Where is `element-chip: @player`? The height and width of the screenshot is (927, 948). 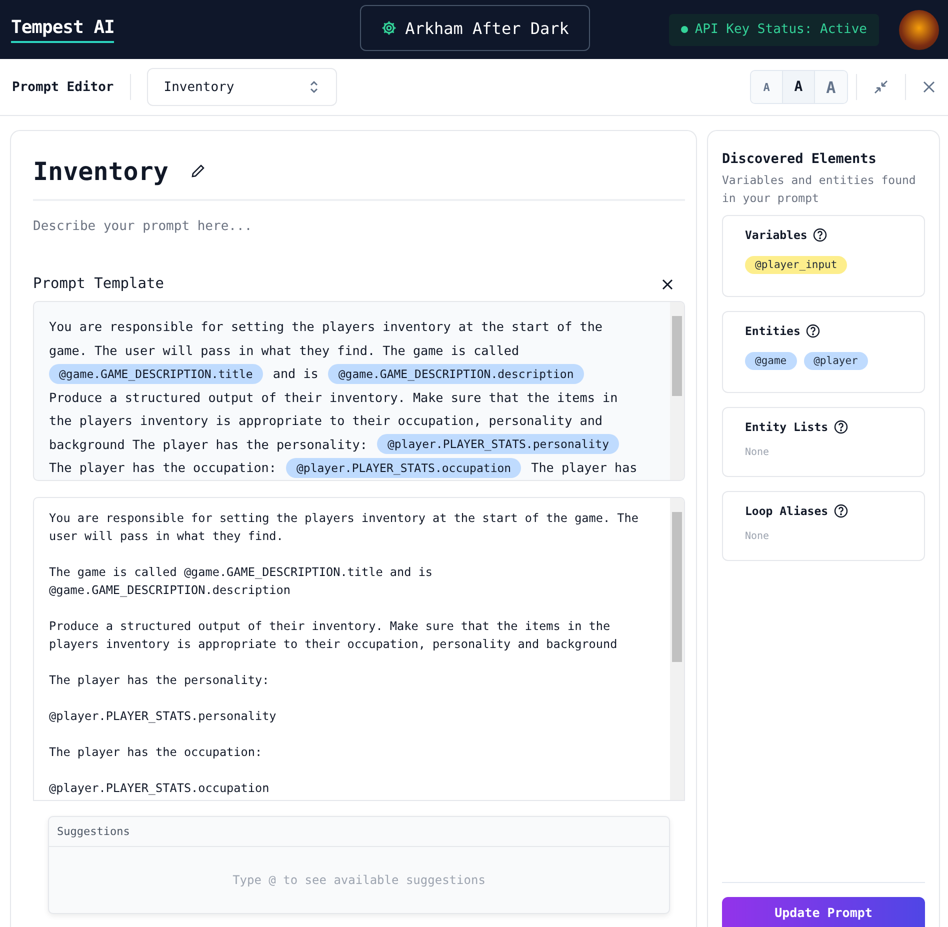
element-chip: @player is located at coordinates (836, 361).